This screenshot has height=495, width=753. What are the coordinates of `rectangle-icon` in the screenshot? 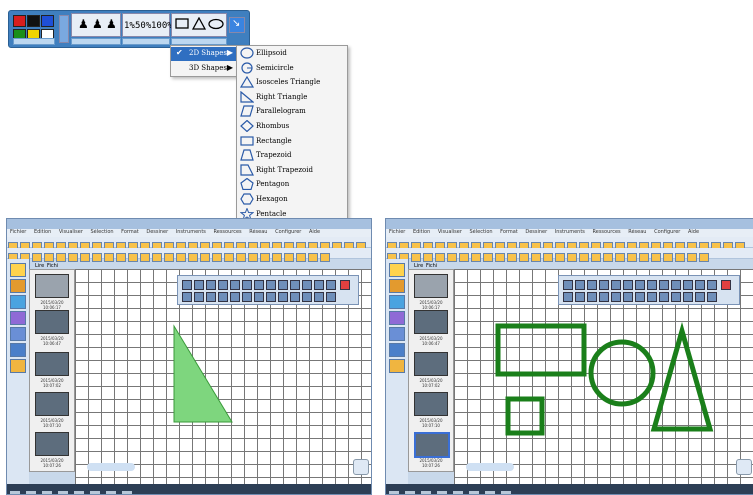 It's located at (182, 24).